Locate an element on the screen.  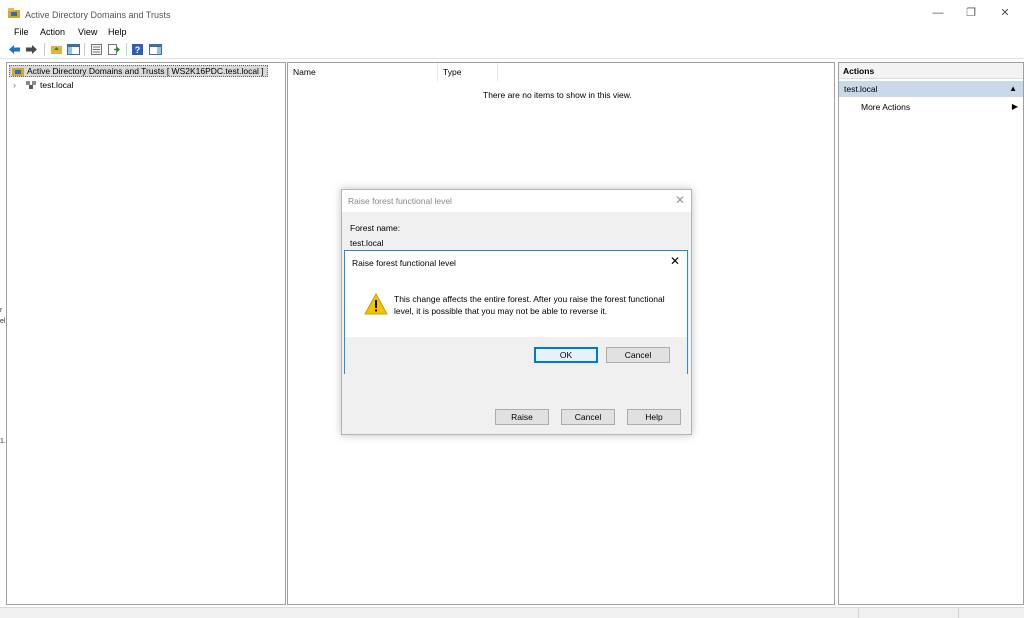
back-icon is located at coordinates (14, 49).